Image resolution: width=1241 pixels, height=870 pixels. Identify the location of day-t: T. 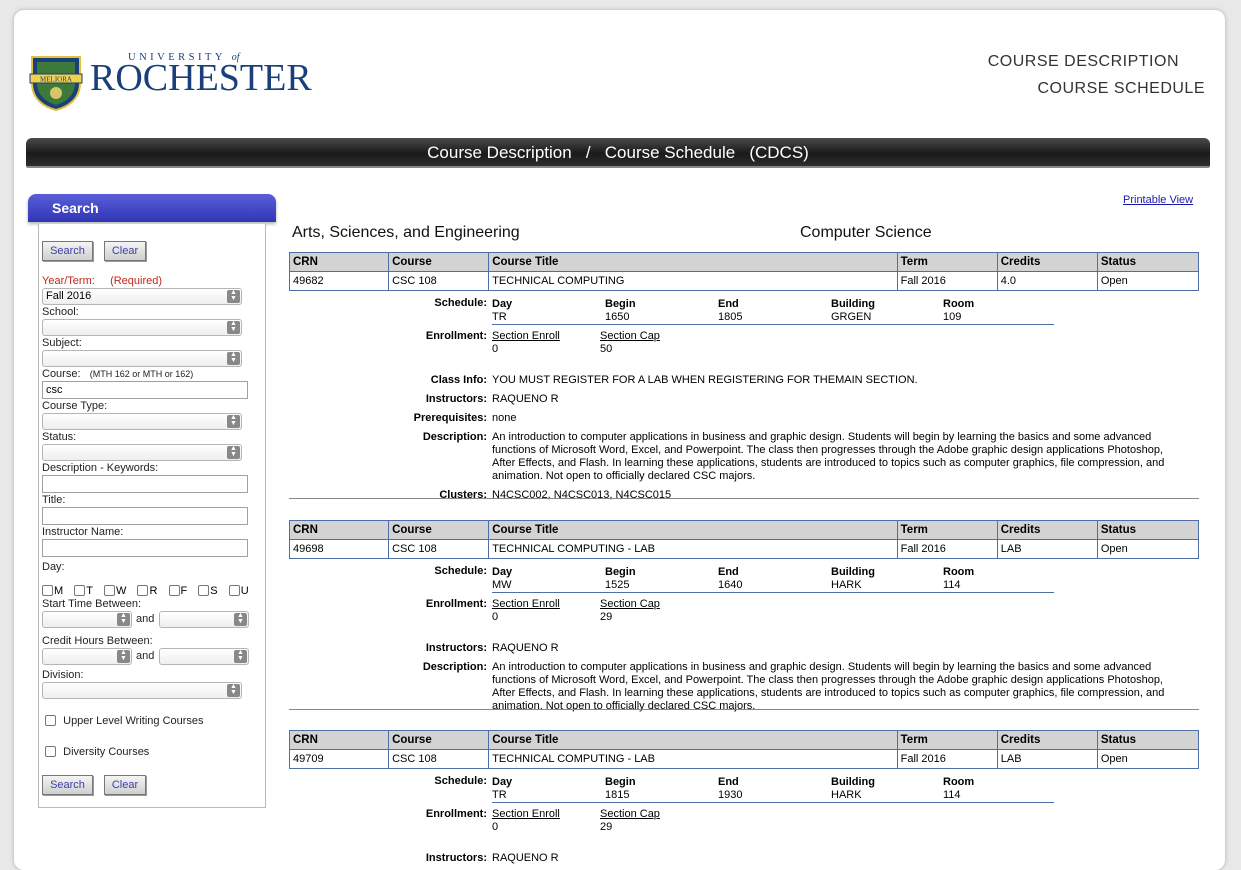
(83, 591).